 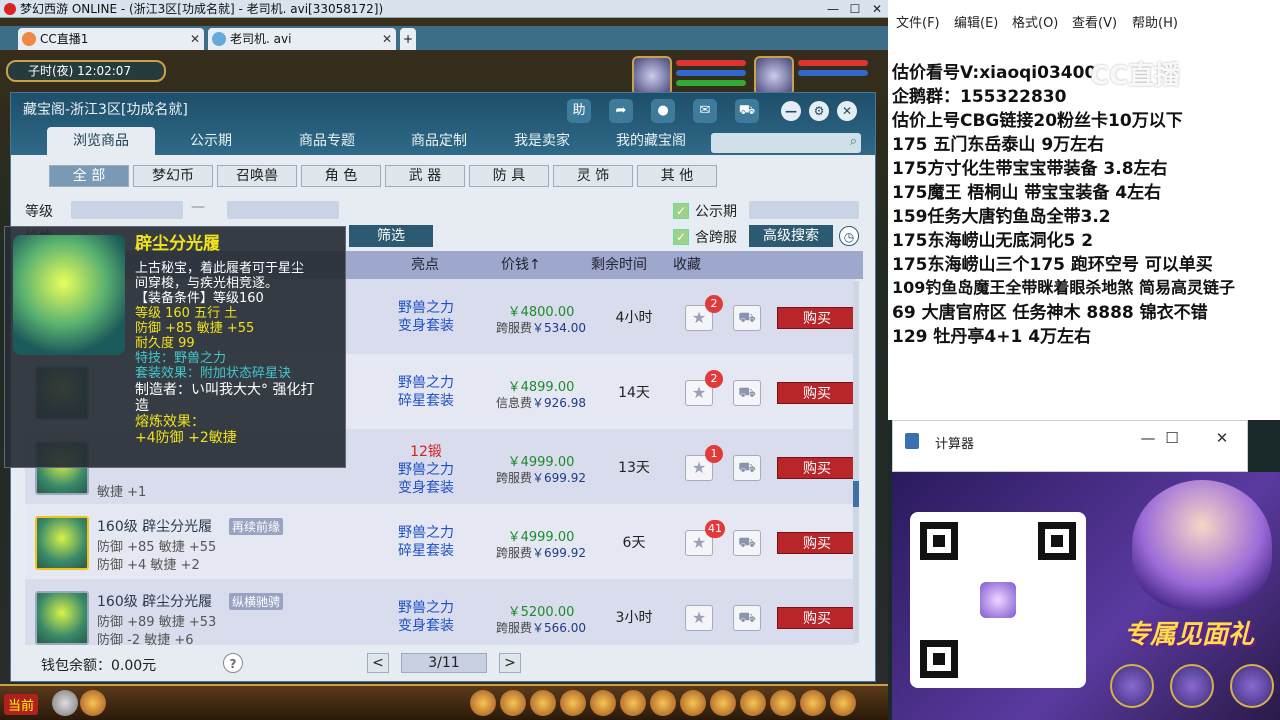 I want to click on new-tab-button: +, so click(x=408, y=39).